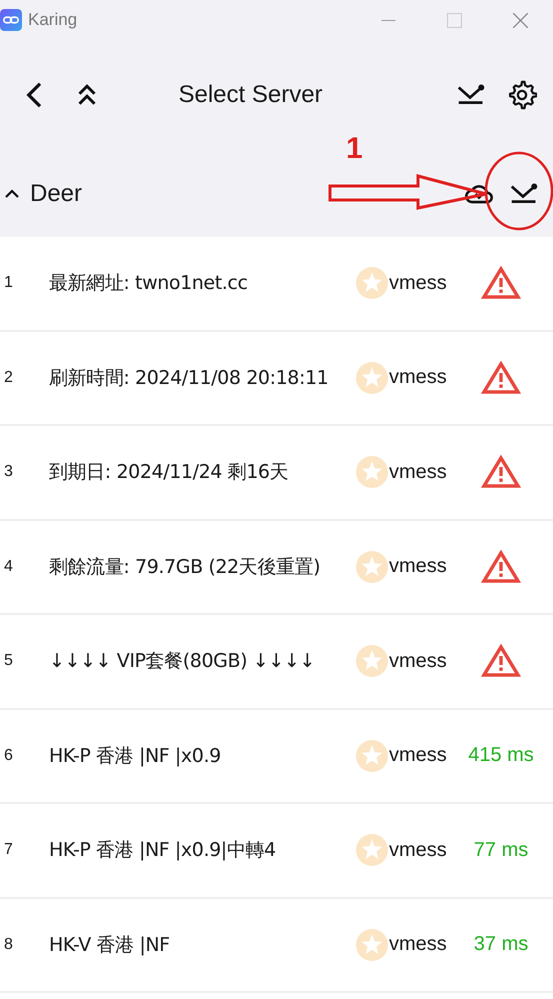  I want to click on server-name: 剩餘流量: 79.7GB (22天後重置), so click(185, 567).